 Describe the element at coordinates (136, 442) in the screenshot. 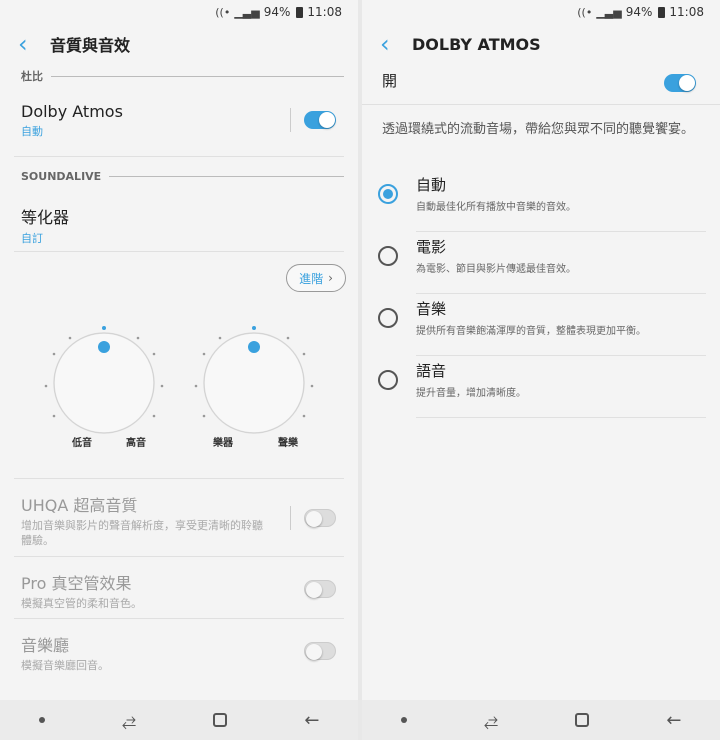

I see `treble-label: 高音` at that location.